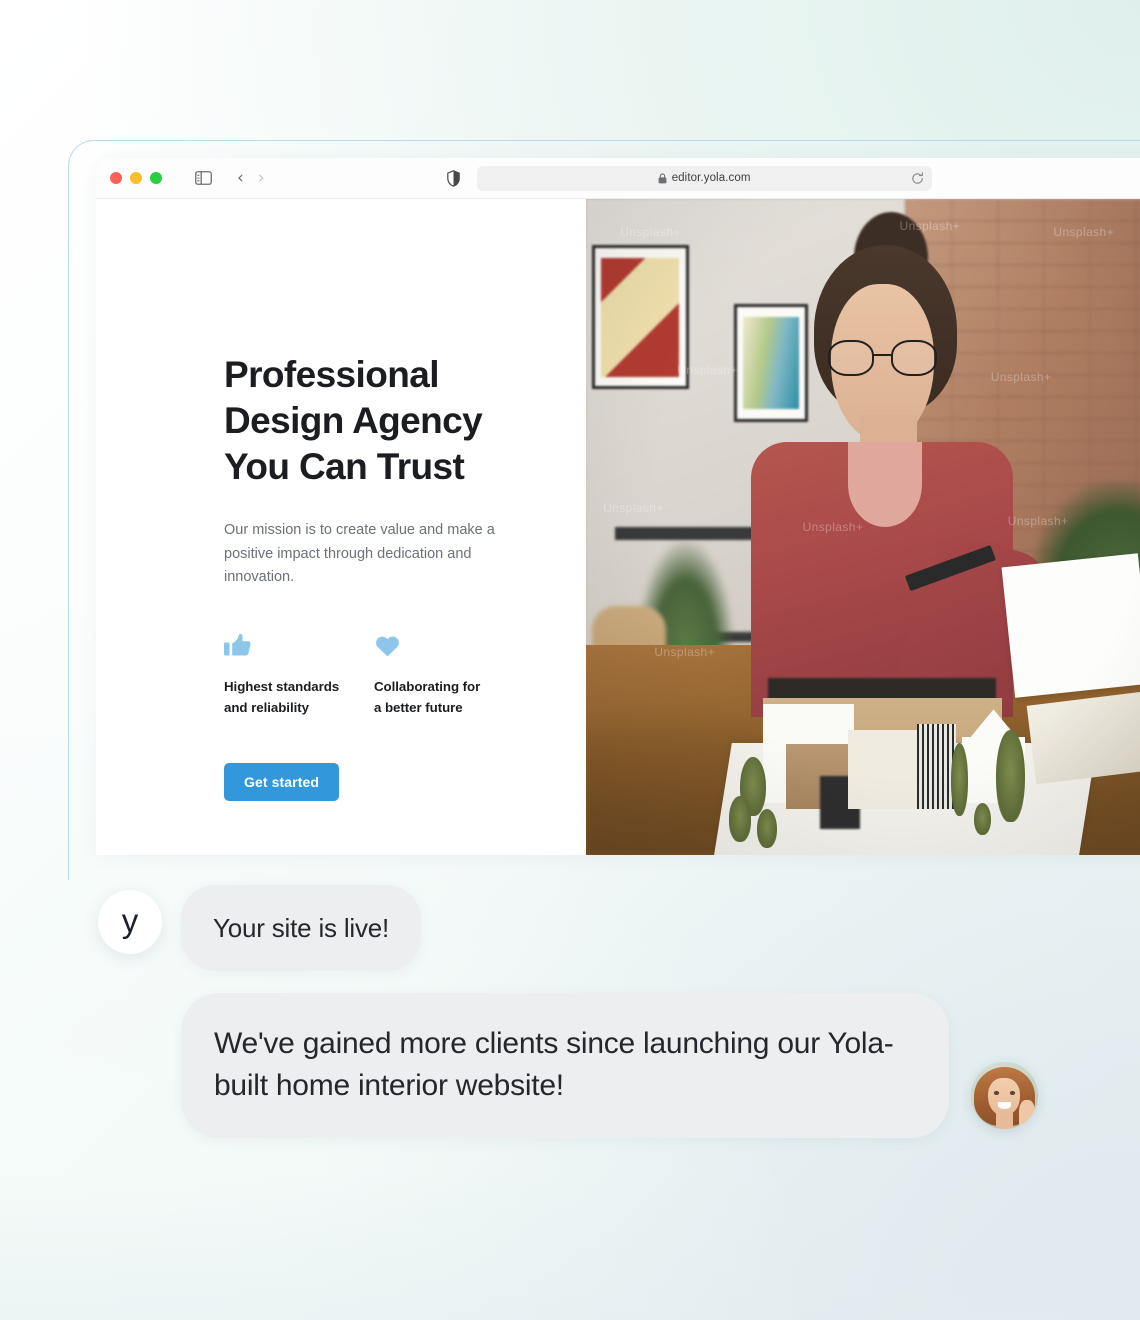  Describe the element at coordinates (301, 928) in the screenshot. I see `chat-bubble-yola: Your site is live!` at that location.